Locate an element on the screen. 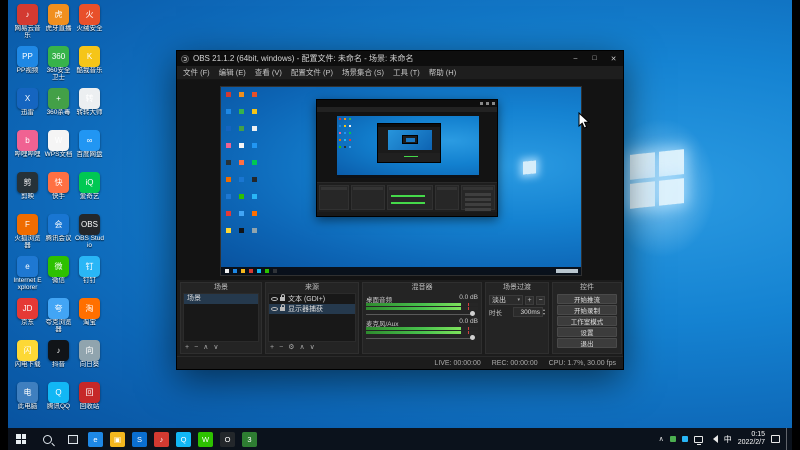 The width and height of the screenshot is (800, 450). start-button is located at coordinates (21, 439).